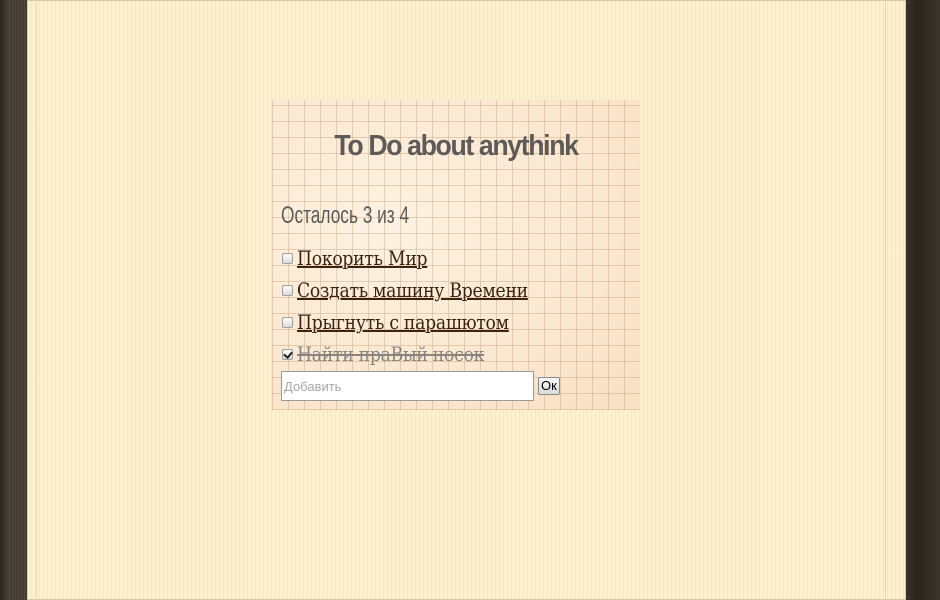 This screenshot has width=940, height=600. What do you see at coordinates (345, 215) in the screenshot?
I see `remaining-counter: Осталось 3 из 4` at bounding box center [345, 215].